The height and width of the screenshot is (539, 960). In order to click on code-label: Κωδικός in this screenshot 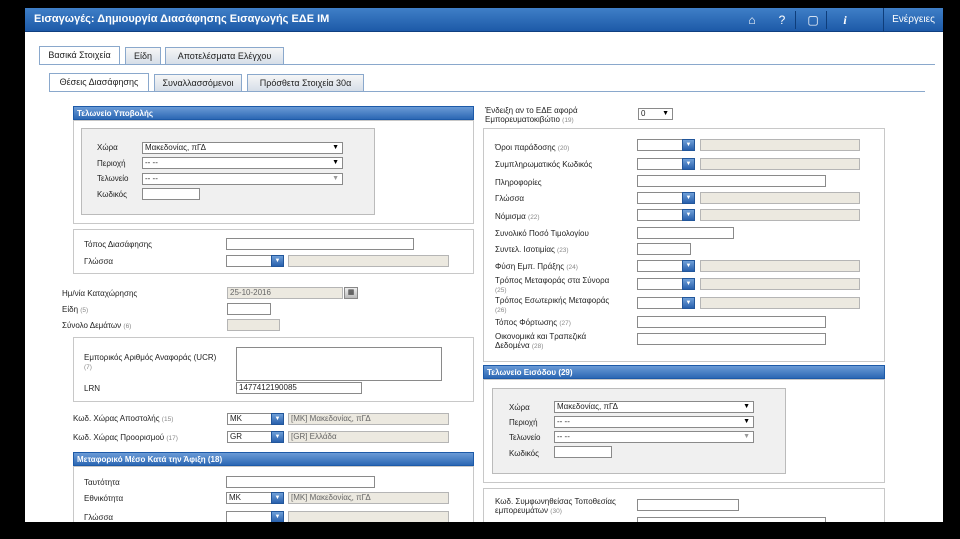, I will do `click(112, 194)`.